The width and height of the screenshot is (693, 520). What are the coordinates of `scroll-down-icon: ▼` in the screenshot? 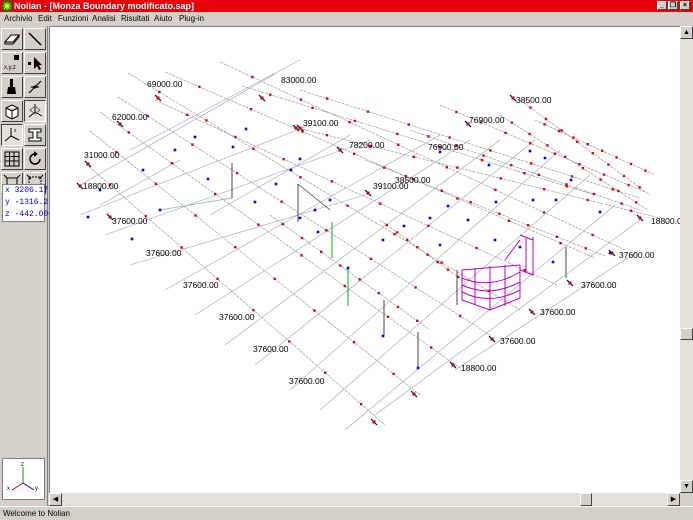 It's located at (686, 486).